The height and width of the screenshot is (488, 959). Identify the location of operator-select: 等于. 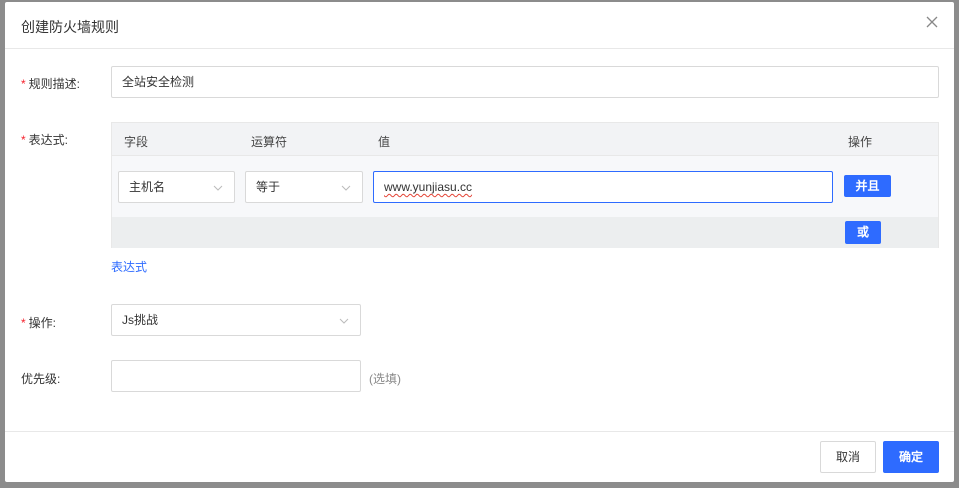
(304, 187).